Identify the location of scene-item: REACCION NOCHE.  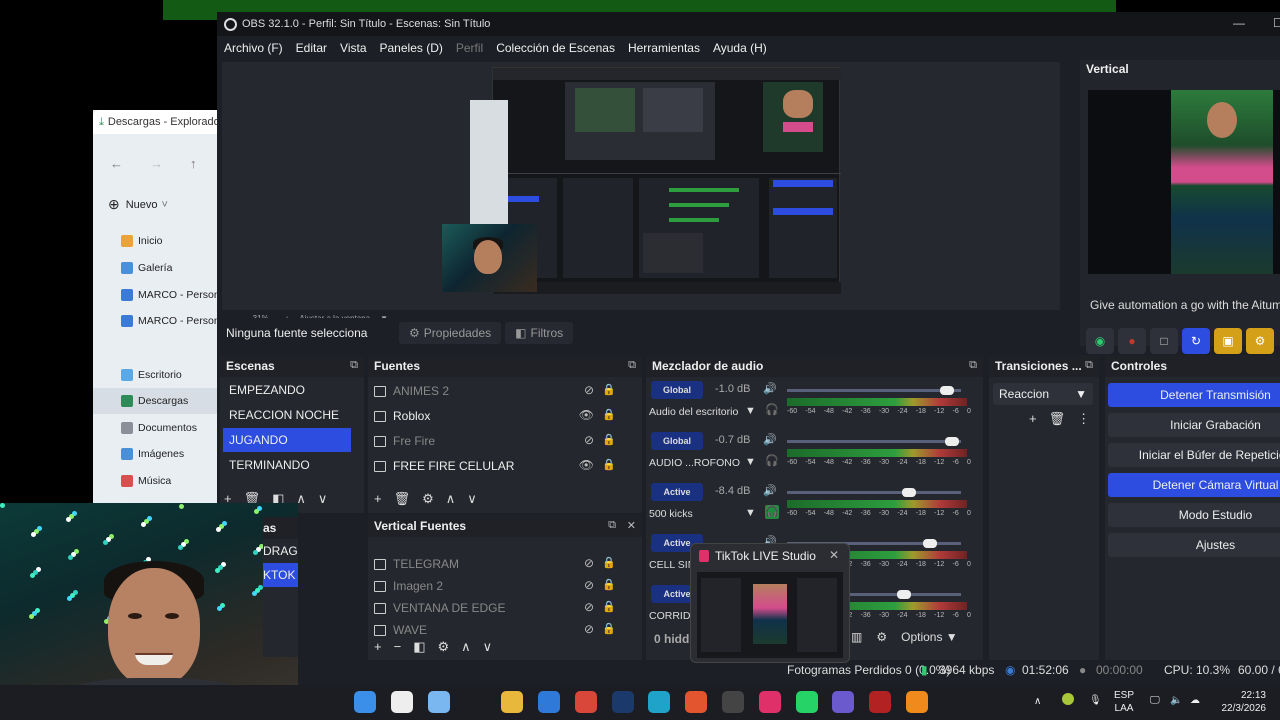
(287, 415).